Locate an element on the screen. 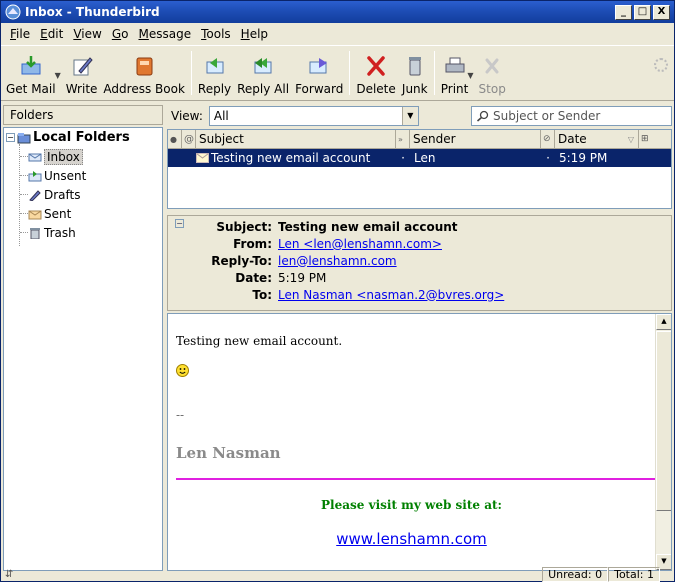 The width and height of the screenshot is (675, 582). subject-value: Testing new email account is located at coordinates (368, 226).